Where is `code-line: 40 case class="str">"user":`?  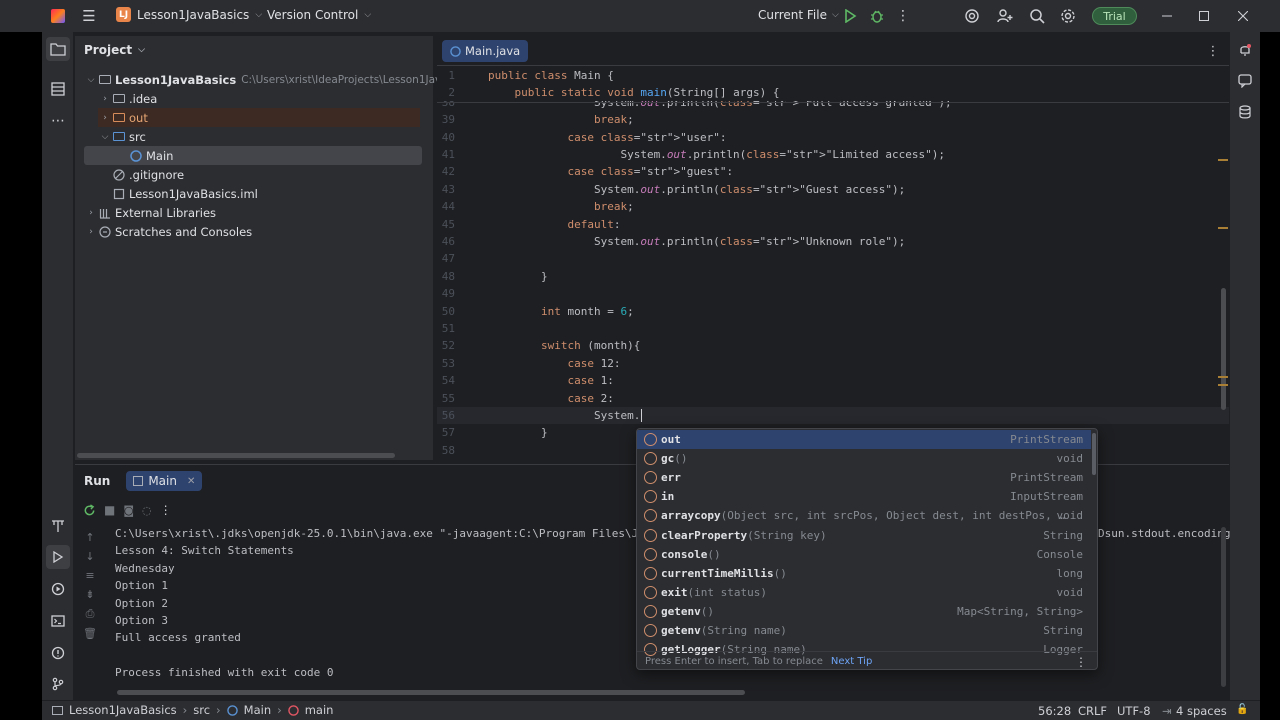 code-line: 40 case class="str">"user": is located at coordinates (833, 137).